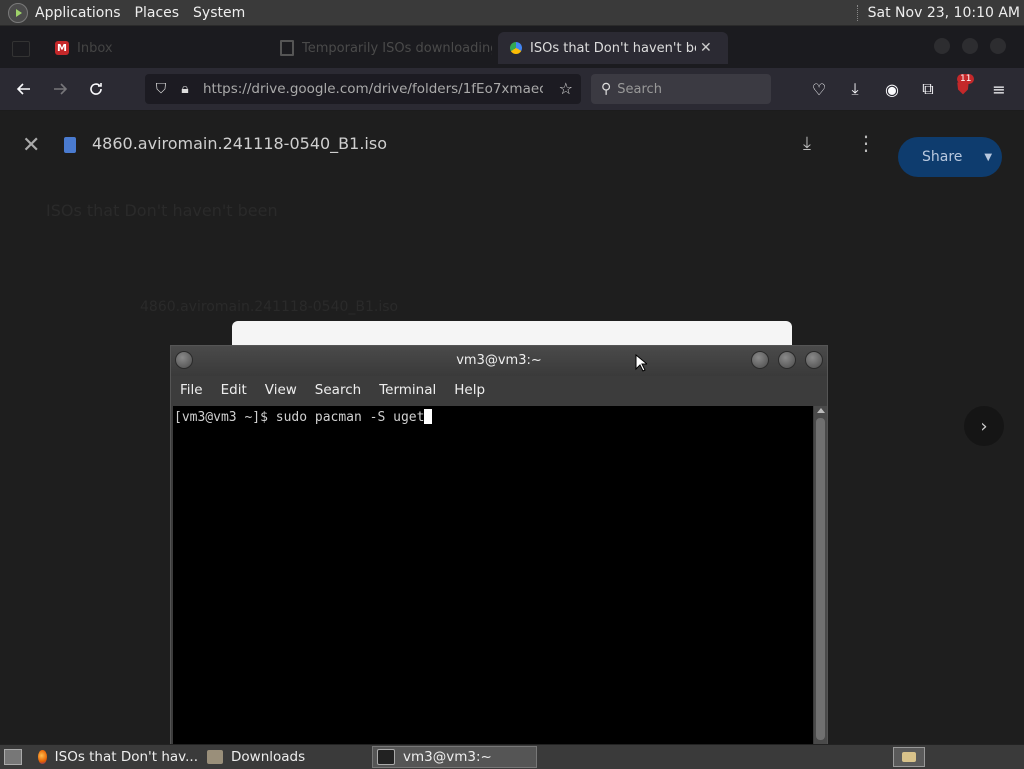 Image resolution: width=1024 pixels, height=769 pixels. I want to click on forward-button, so click(60, 89).